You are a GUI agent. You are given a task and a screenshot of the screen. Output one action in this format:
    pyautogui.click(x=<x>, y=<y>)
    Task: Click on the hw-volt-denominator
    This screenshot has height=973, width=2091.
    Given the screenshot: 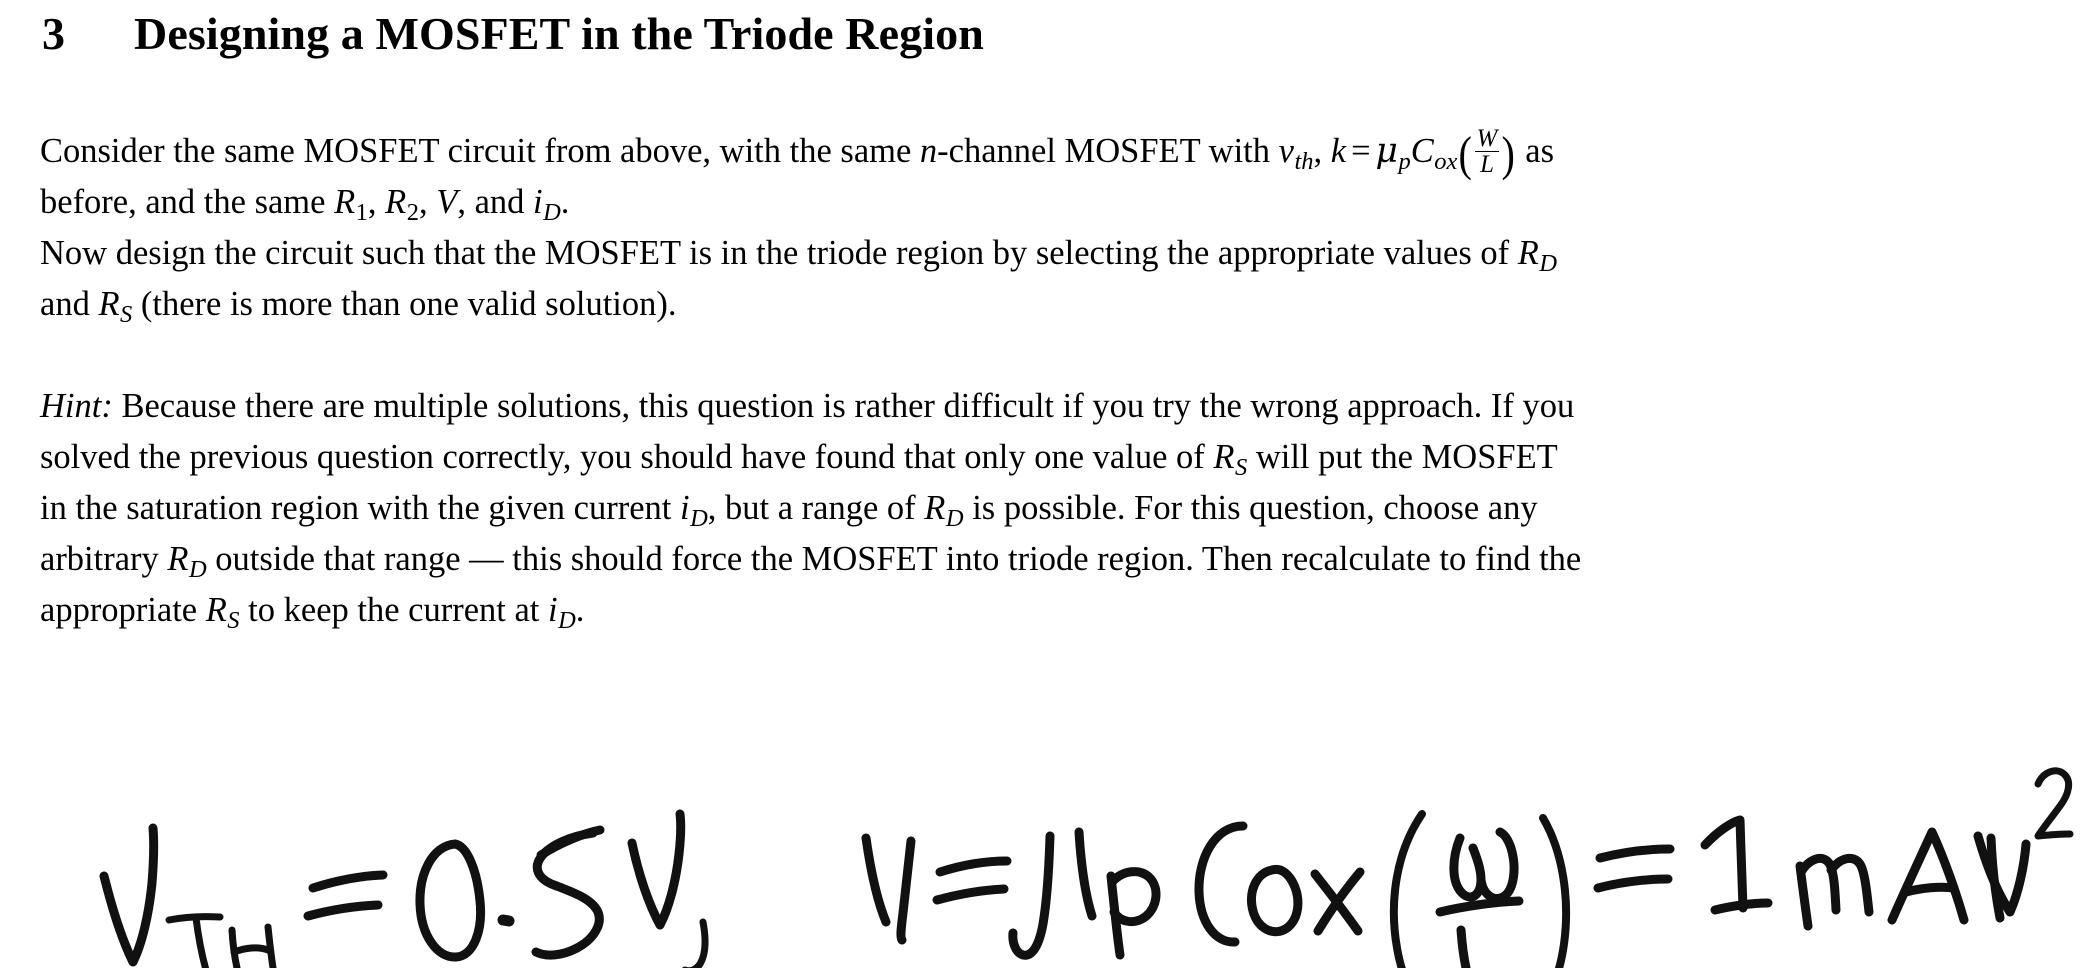 What is the action you would take?
    pyautogui.click(x=2002, y=874)
    